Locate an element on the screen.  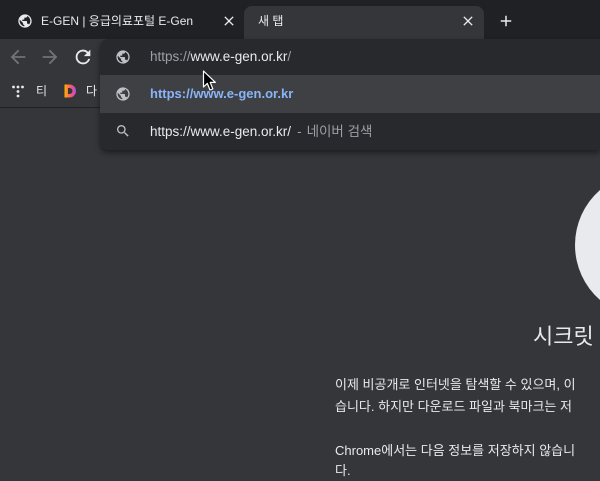
suggestion-text: https://www.e-gen.or.kr/- 네이버 검색 is located at coordinates (370, 131).